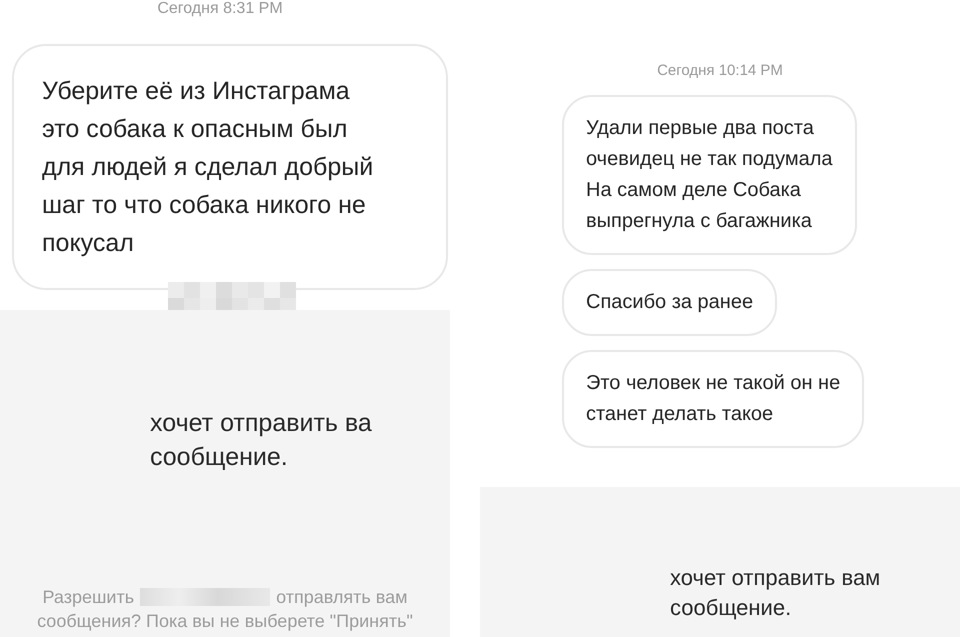 Image resolution: width=960 pixels, height=637 pixels. Describe the element at coordinates (88, 597) in the screenshot. I see `request-notice: Разрешить` at that location.